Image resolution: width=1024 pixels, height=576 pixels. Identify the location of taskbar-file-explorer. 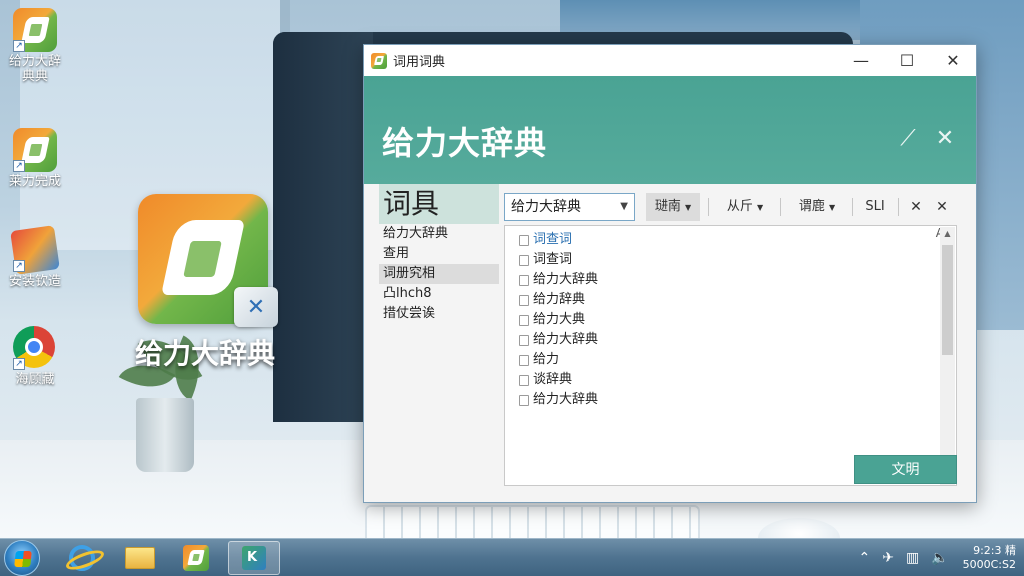
(140, 558).